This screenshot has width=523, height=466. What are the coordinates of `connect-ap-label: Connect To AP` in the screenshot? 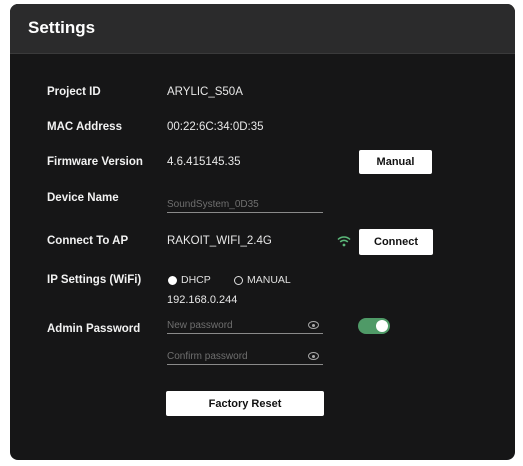 It's located at (88, 241).